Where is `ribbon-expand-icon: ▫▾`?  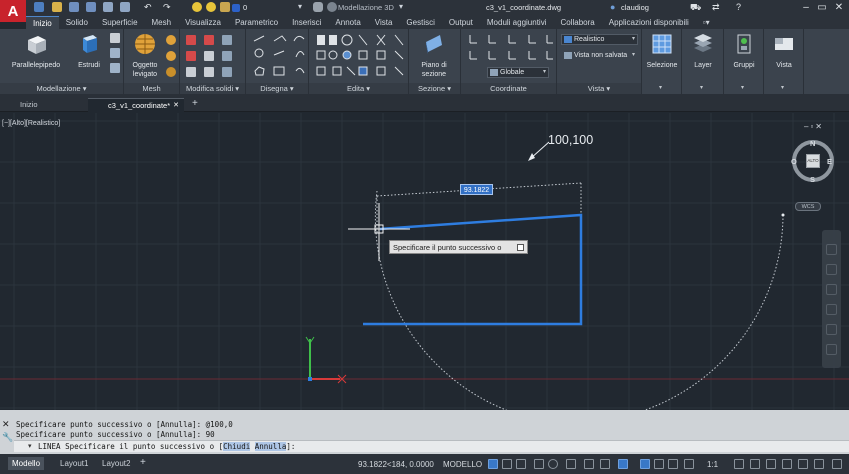 ribbon-expand-icon: ▫▾ is located at coordinates (706, 22).